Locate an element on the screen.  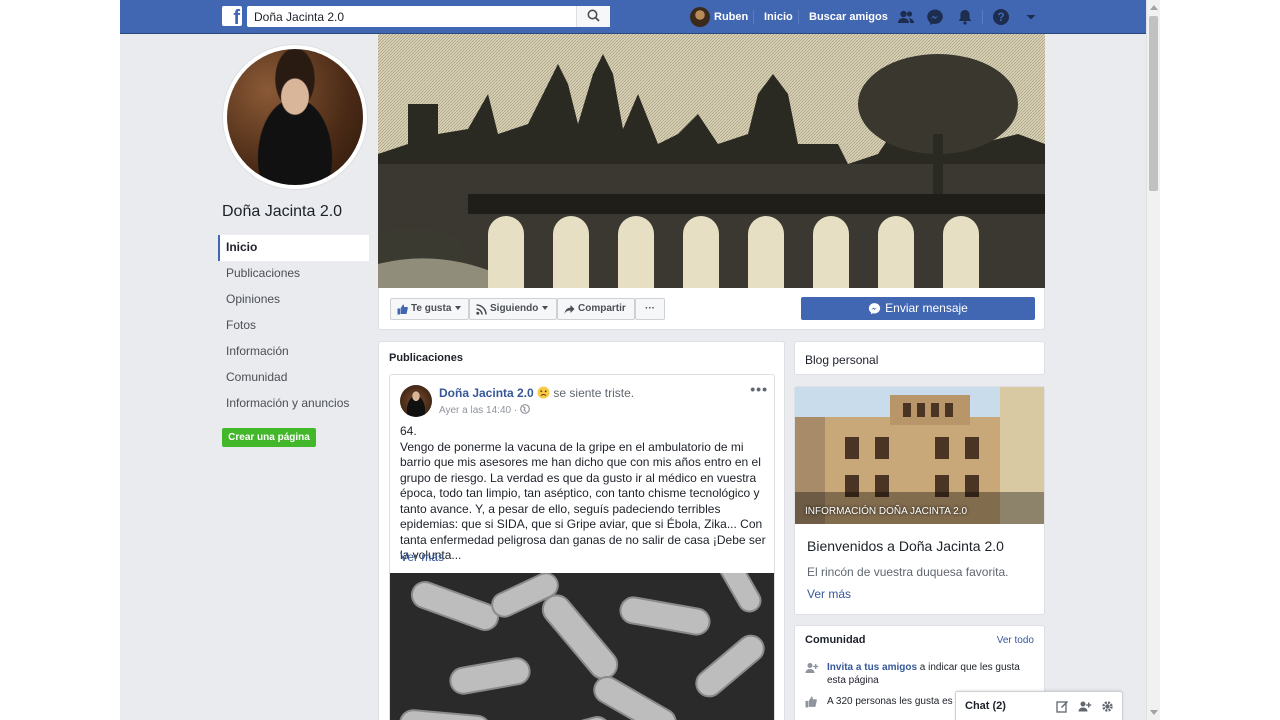
post-image is located at coordinates (582, 646).